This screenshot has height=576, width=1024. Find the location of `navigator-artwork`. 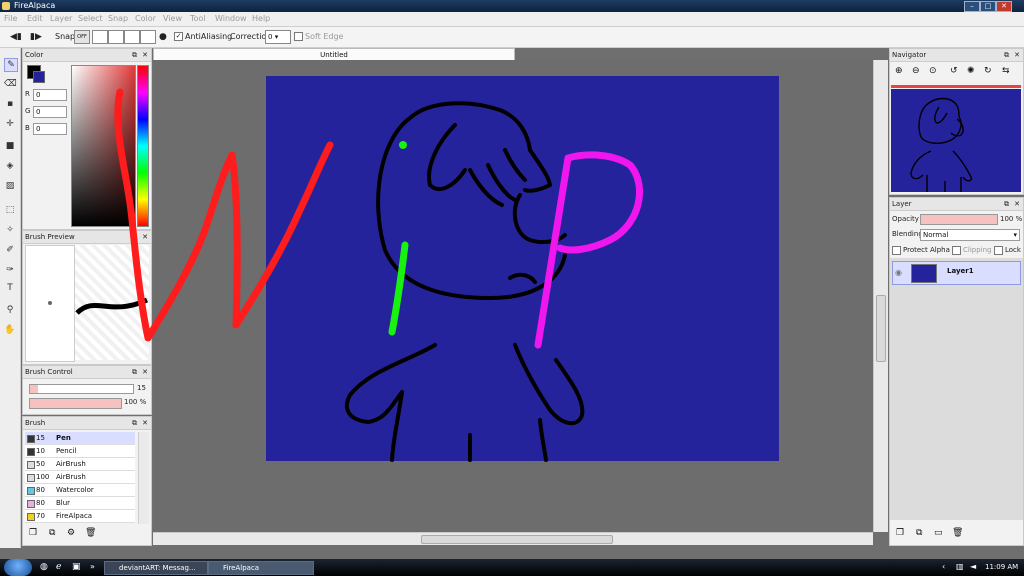

navigator-artwork is located at coordinates (941, 144).